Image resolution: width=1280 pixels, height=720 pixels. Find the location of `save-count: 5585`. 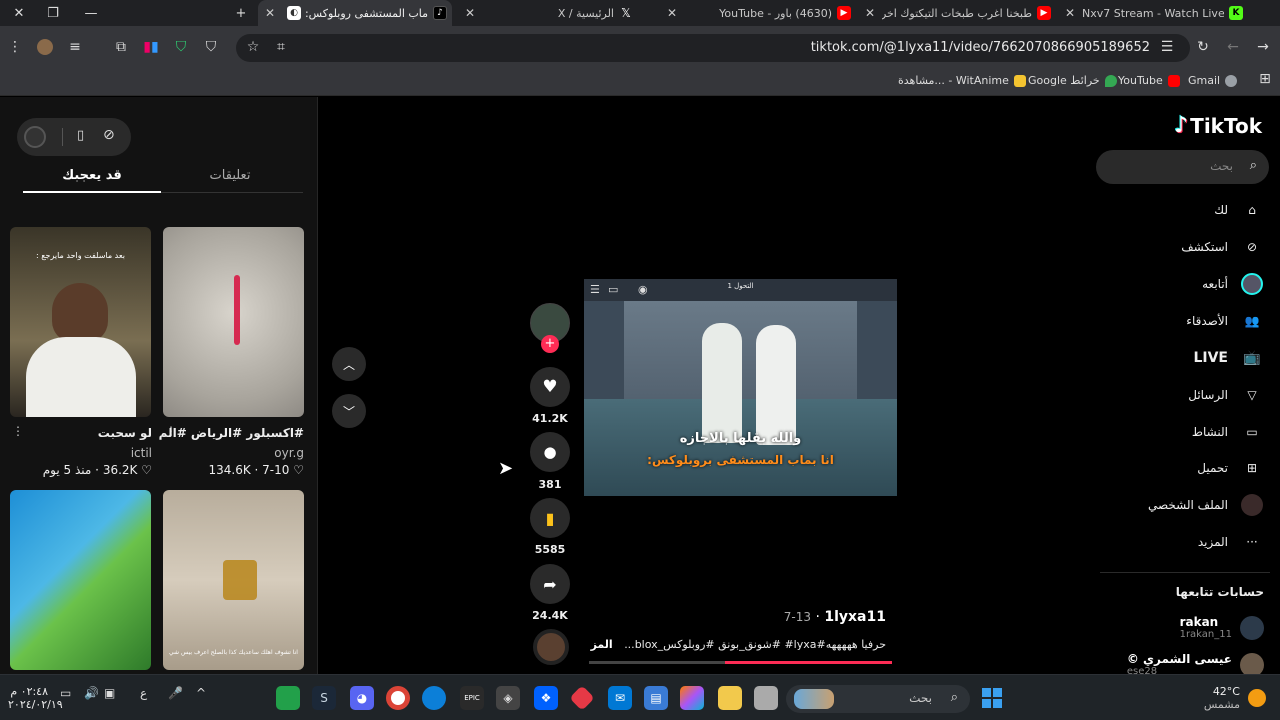

save-count: 5585 is located at coordinates (550, 549).